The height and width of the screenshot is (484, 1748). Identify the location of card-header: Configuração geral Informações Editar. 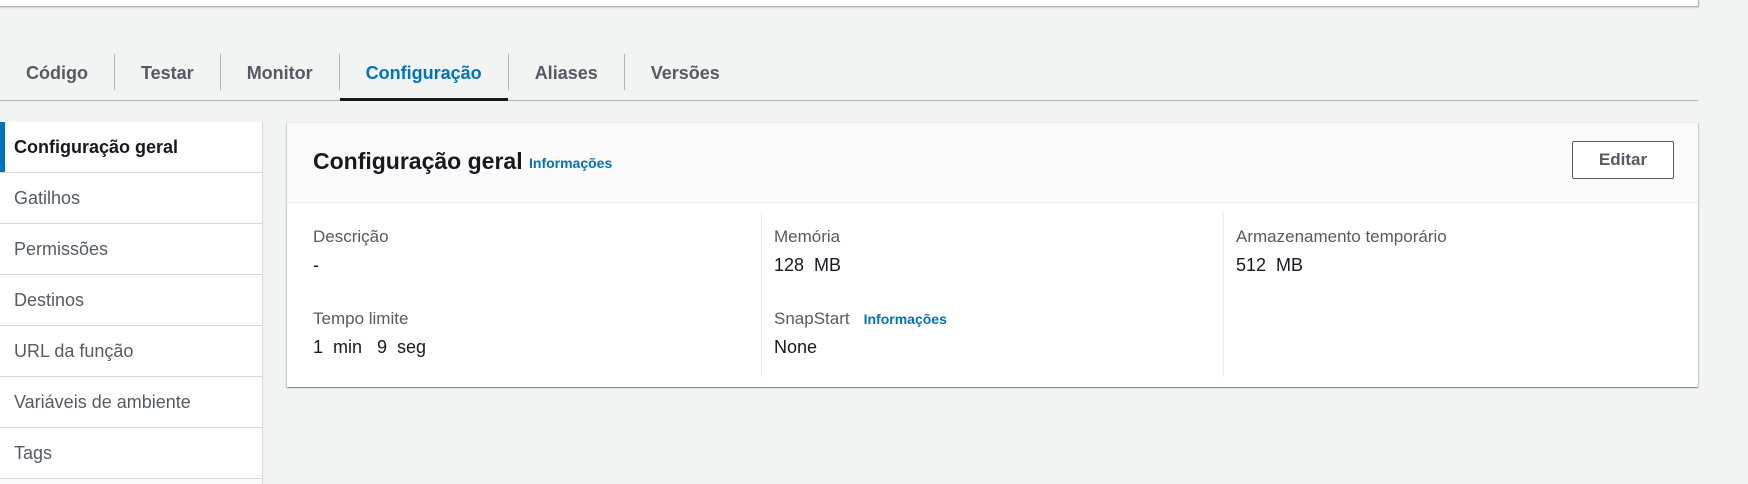
(992, 163).